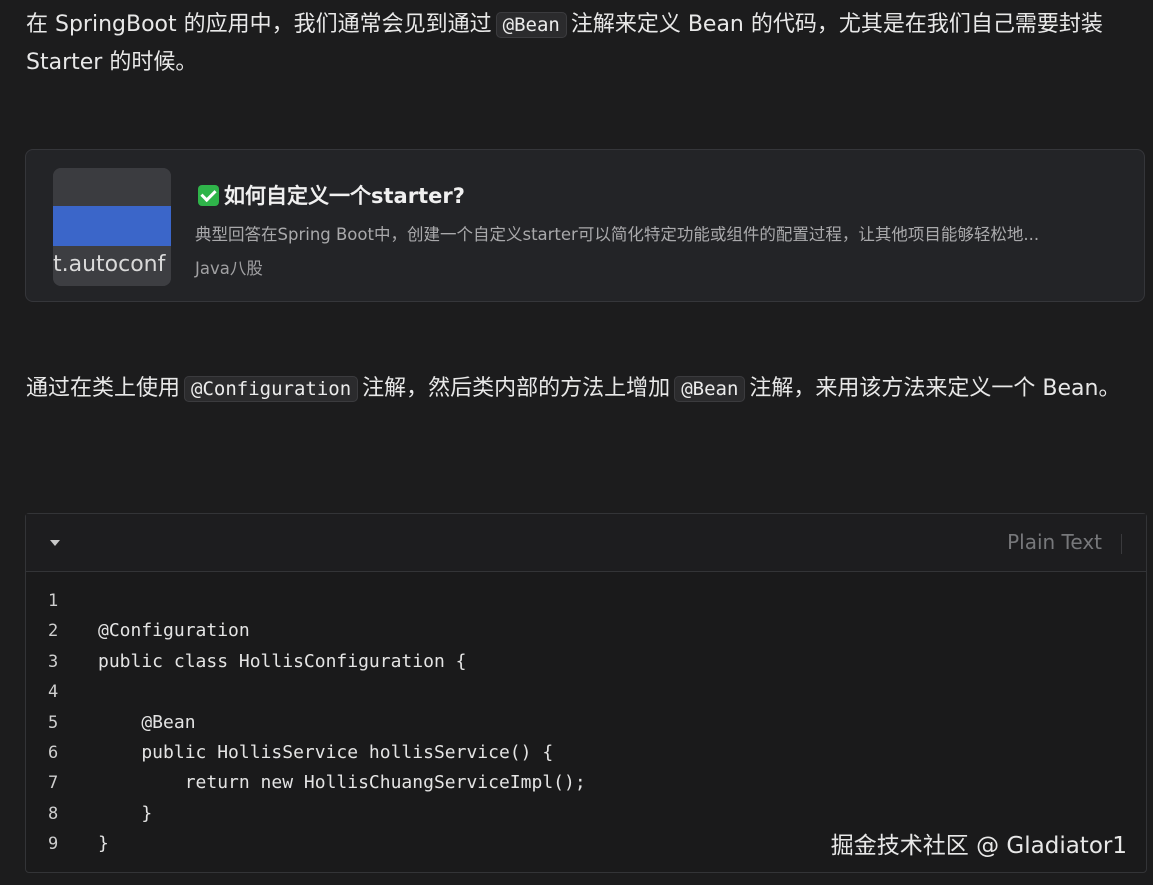  What do you see at coordinates (259, 24) in the screenshot?
I see `intro-text-before: 在 SpringBoot 的应用中，我们通常会见到通过` at bounding box center [259, 24].